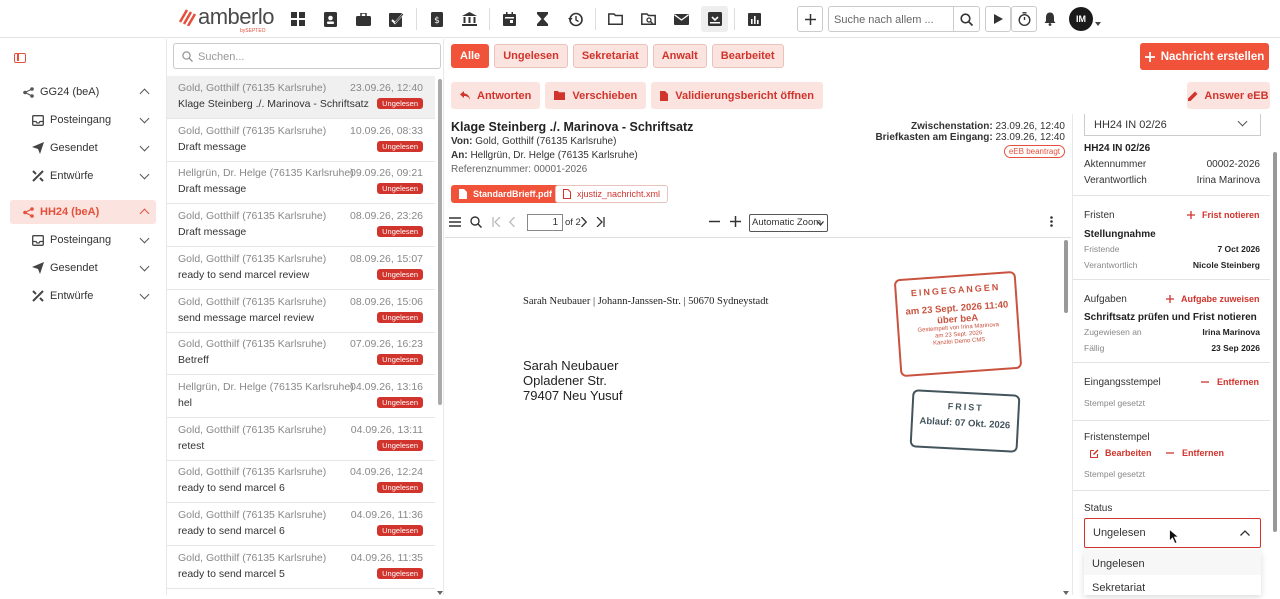  I want to click on sidebar-item-hh24-posteingang: Posteingang, so click(94, 240).